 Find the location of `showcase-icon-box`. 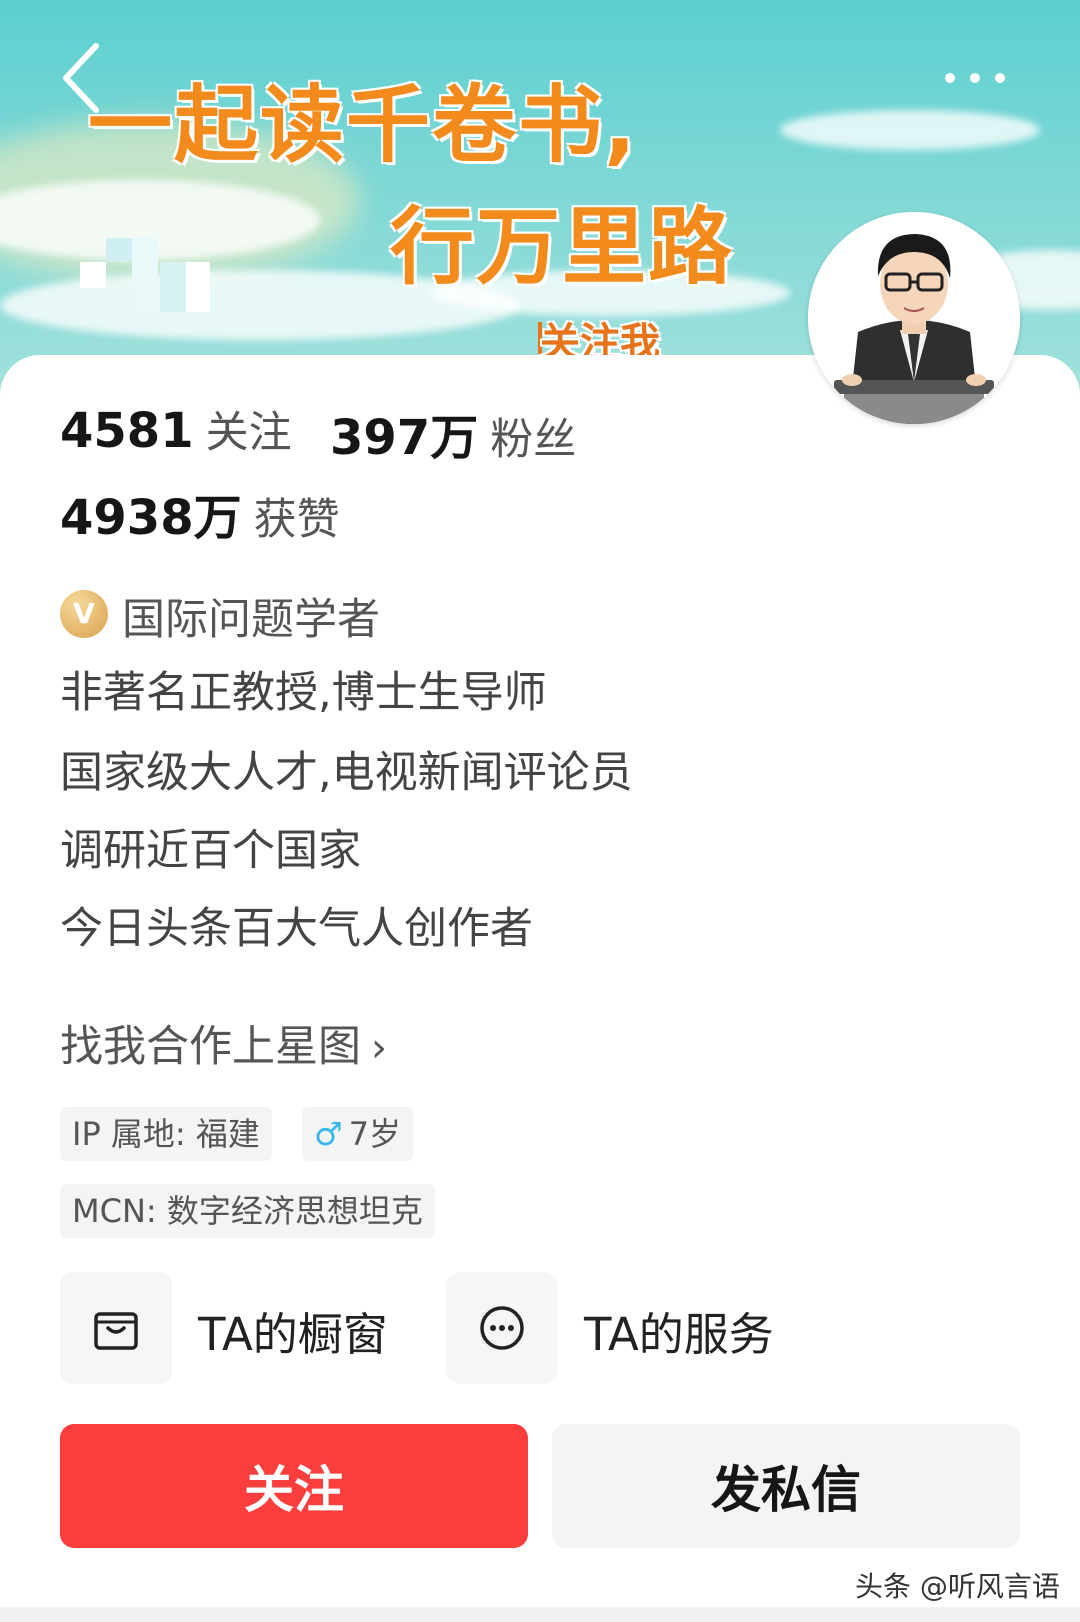

showcase-icon-box is located at coordinates (116, 1328).